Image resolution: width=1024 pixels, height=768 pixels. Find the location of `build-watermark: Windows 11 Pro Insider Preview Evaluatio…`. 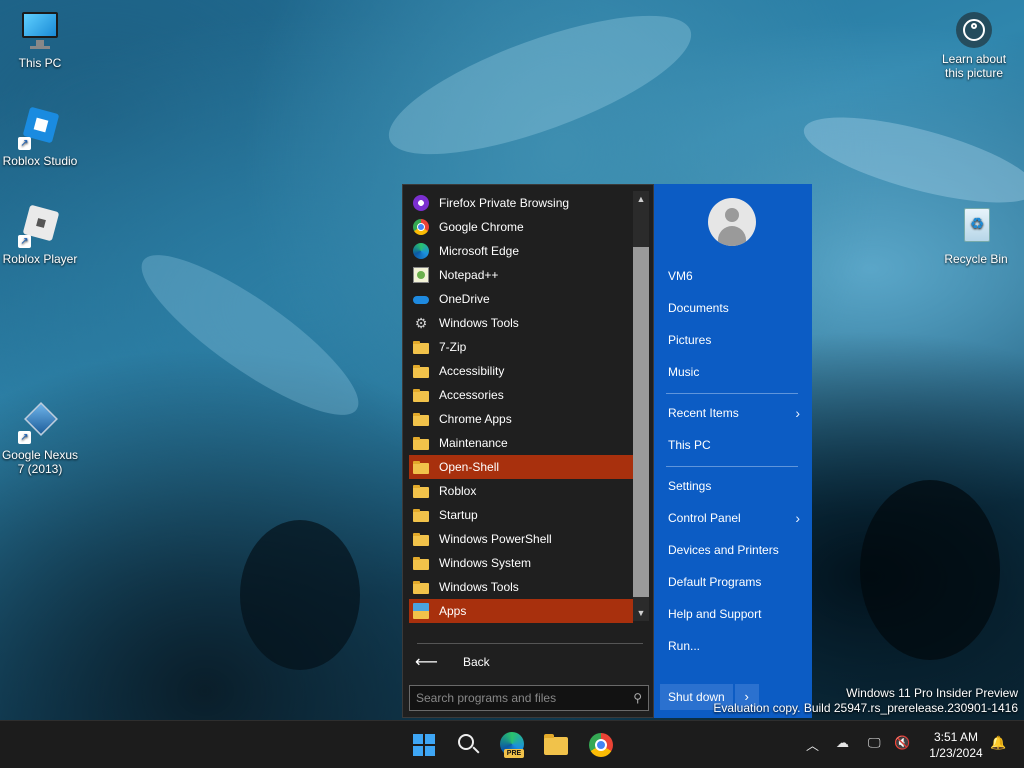

build-watermark: Windows 11 Pro Insider Preview Evaluatio… is located at coordinates (865, 700).